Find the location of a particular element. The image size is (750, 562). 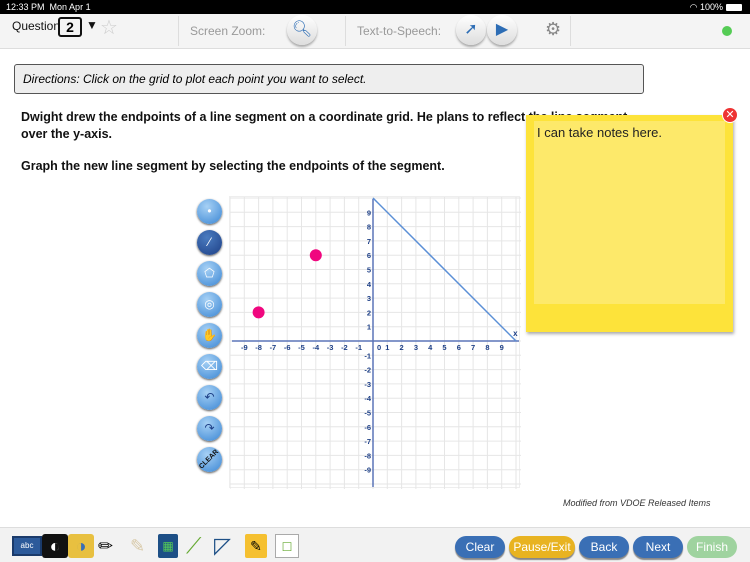

close-icon: ✕ is located at coordinates (730, 115).